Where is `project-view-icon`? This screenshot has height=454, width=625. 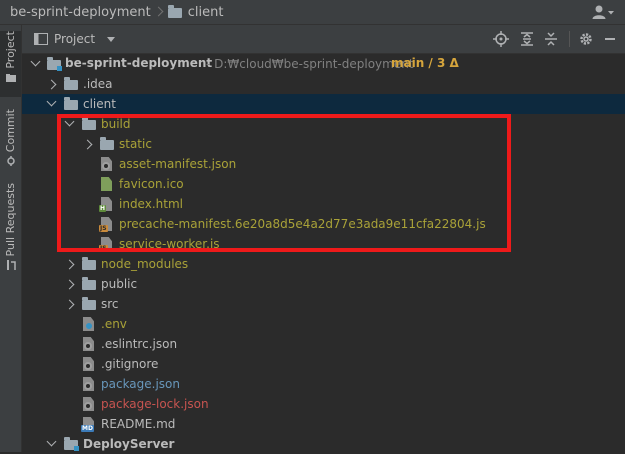 project-view-icon is located at coordinates (41, 39).